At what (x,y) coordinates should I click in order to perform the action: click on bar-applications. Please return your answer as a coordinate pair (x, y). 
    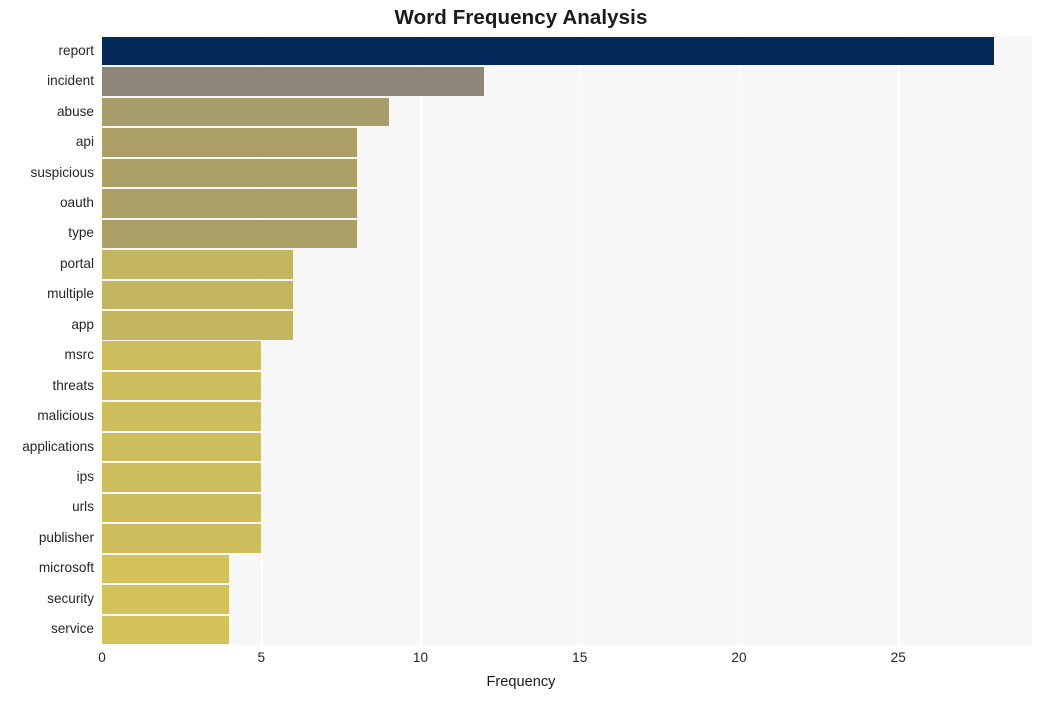
    Looking at the image, I should click on (182, 447).